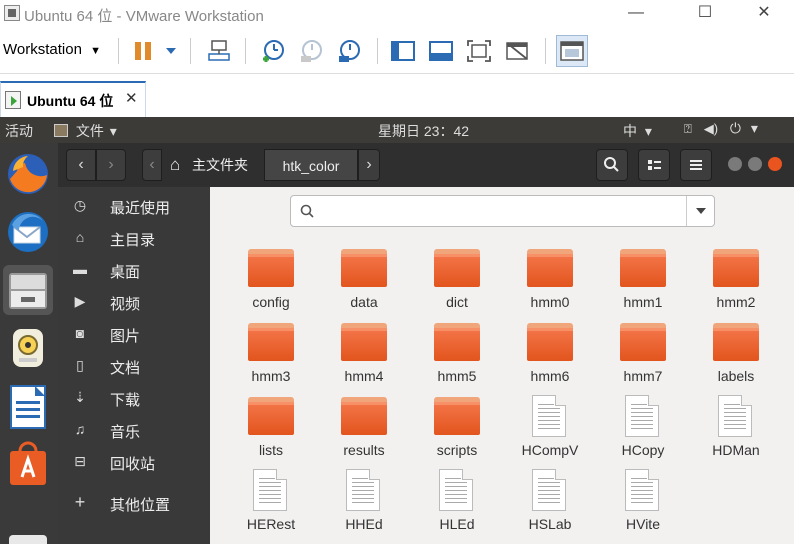  Describe the element at coordinates (271, 431) in the screenshot. I see `folder-item: lists` at that location.